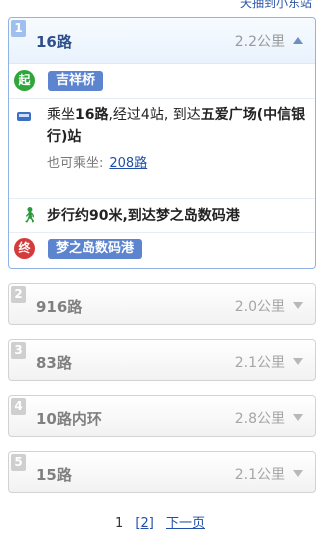  What do you see at coordinates (24, 248) in the screenshot?
I see `end-icon: 终` at bounding box center [24, 248].